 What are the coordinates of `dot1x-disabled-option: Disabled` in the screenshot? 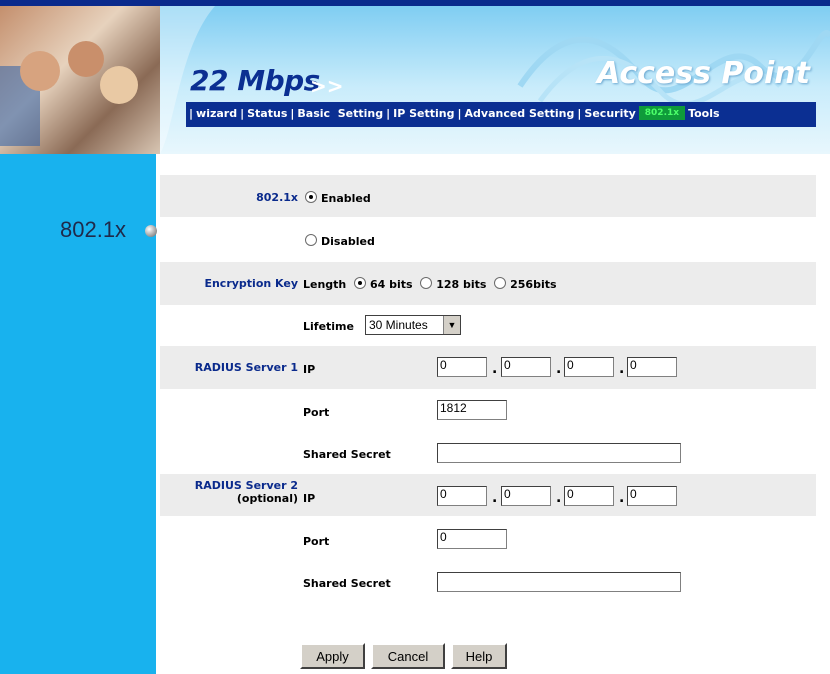 It's located at (340, 241).